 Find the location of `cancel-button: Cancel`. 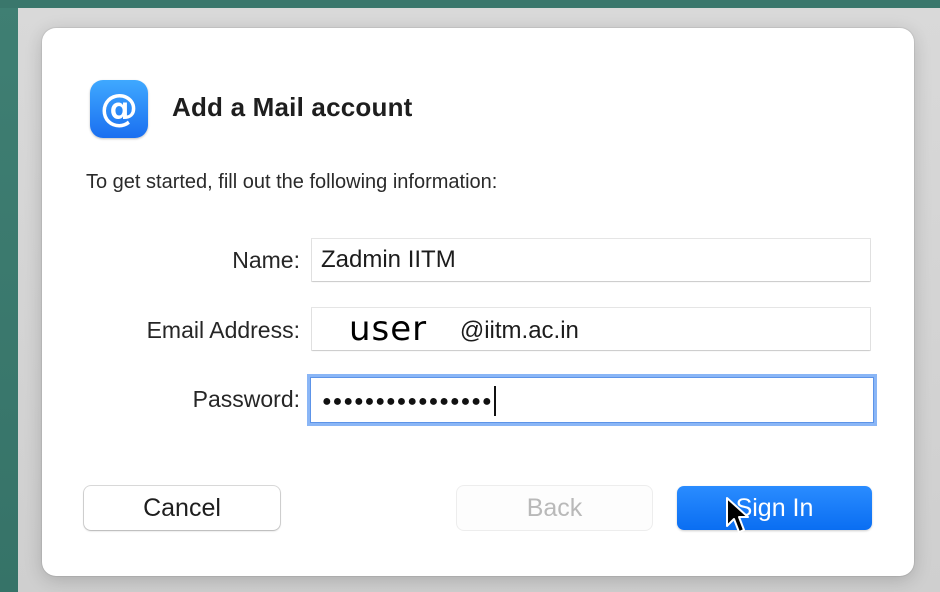

cancel-button: Cancel is located at coordinates (182, 508).